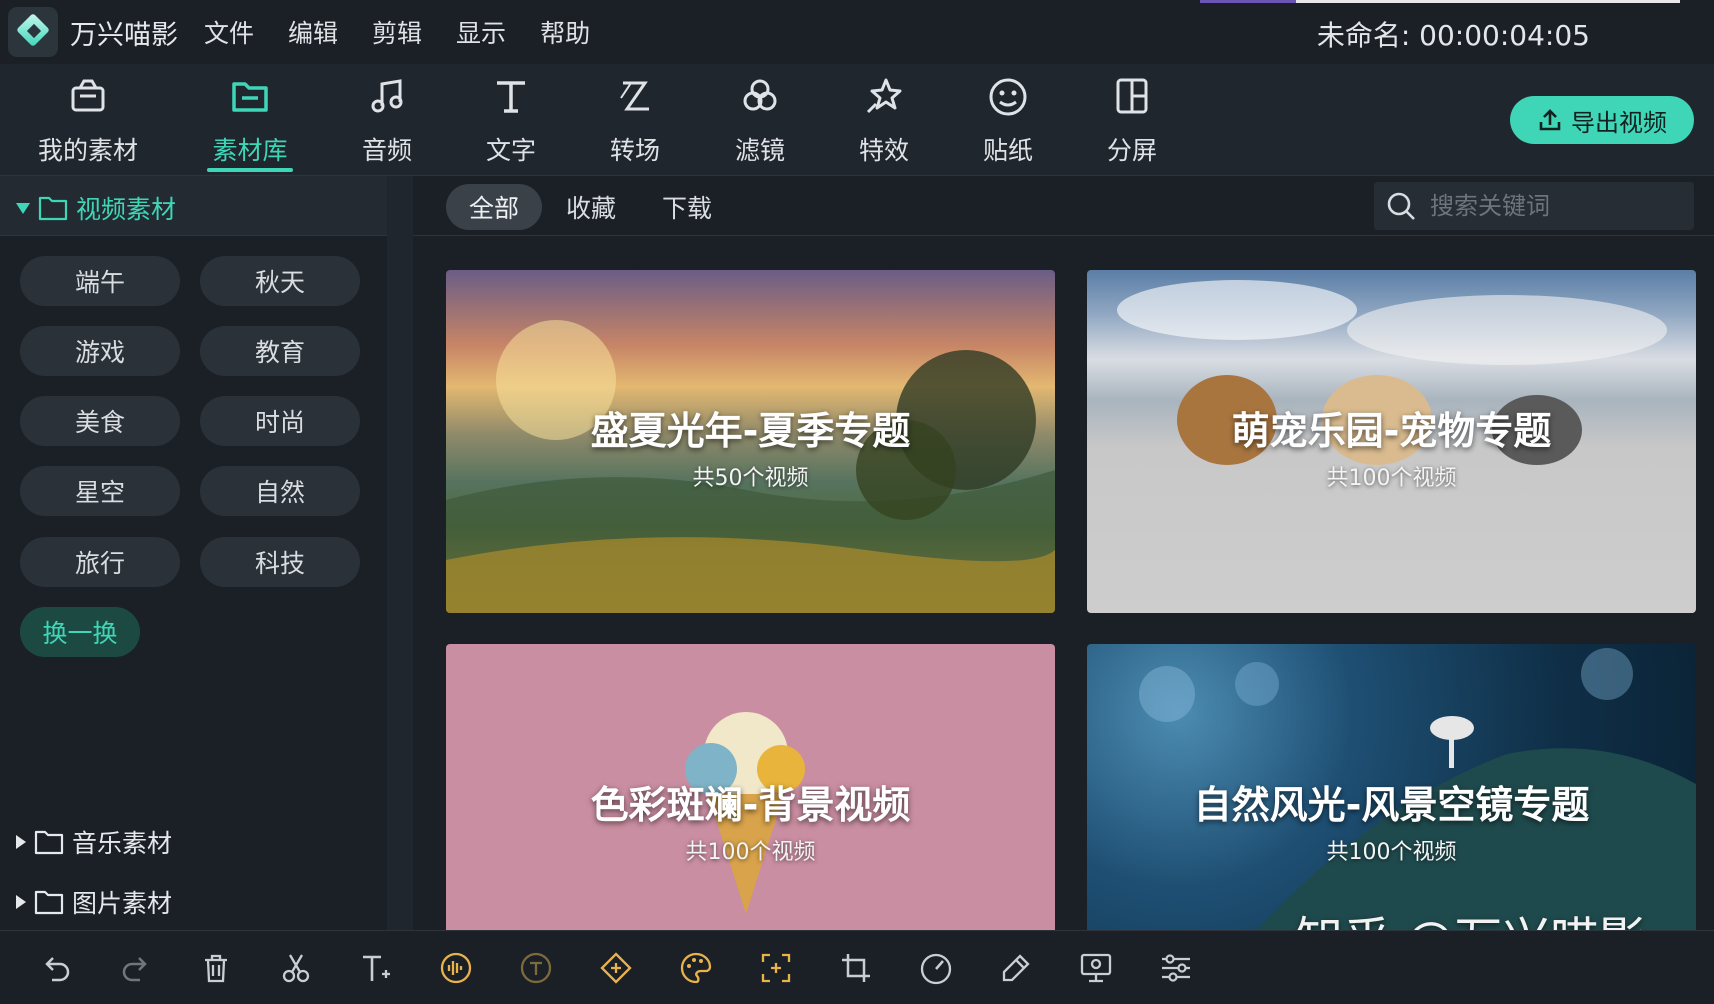  Describe the element at coordinates (250, 150) in the screenshot. I see `tool-label: 素材库` at that location.